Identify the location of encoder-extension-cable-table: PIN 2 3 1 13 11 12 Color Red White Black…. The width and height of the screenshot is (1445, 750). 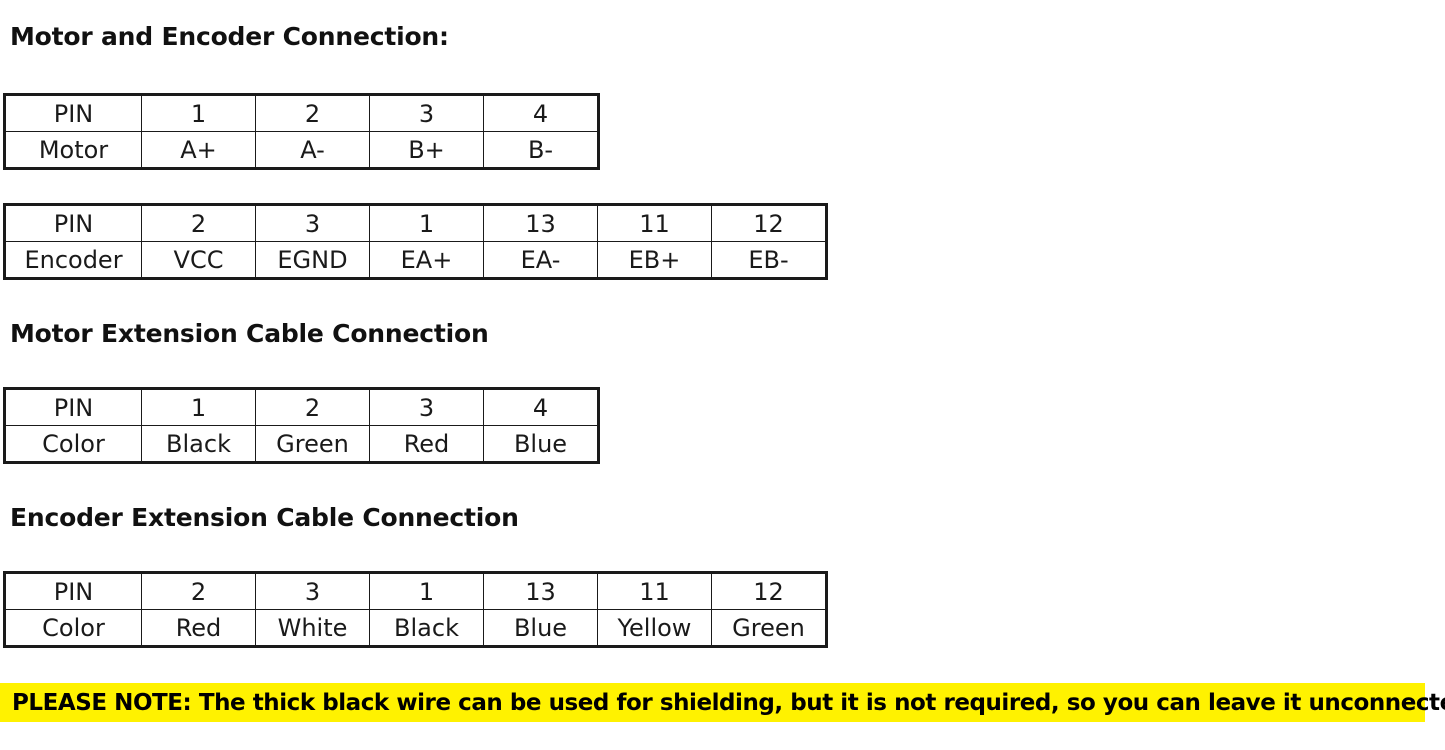
(415, 609).